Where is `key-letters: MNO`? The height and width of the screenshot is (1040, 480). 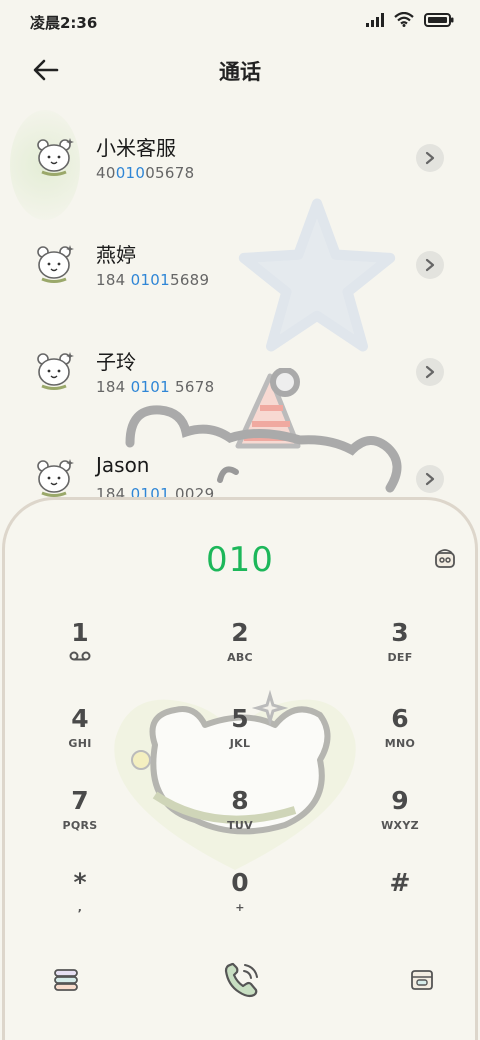 key-letters: MNO is located at coordinates (400, 743).